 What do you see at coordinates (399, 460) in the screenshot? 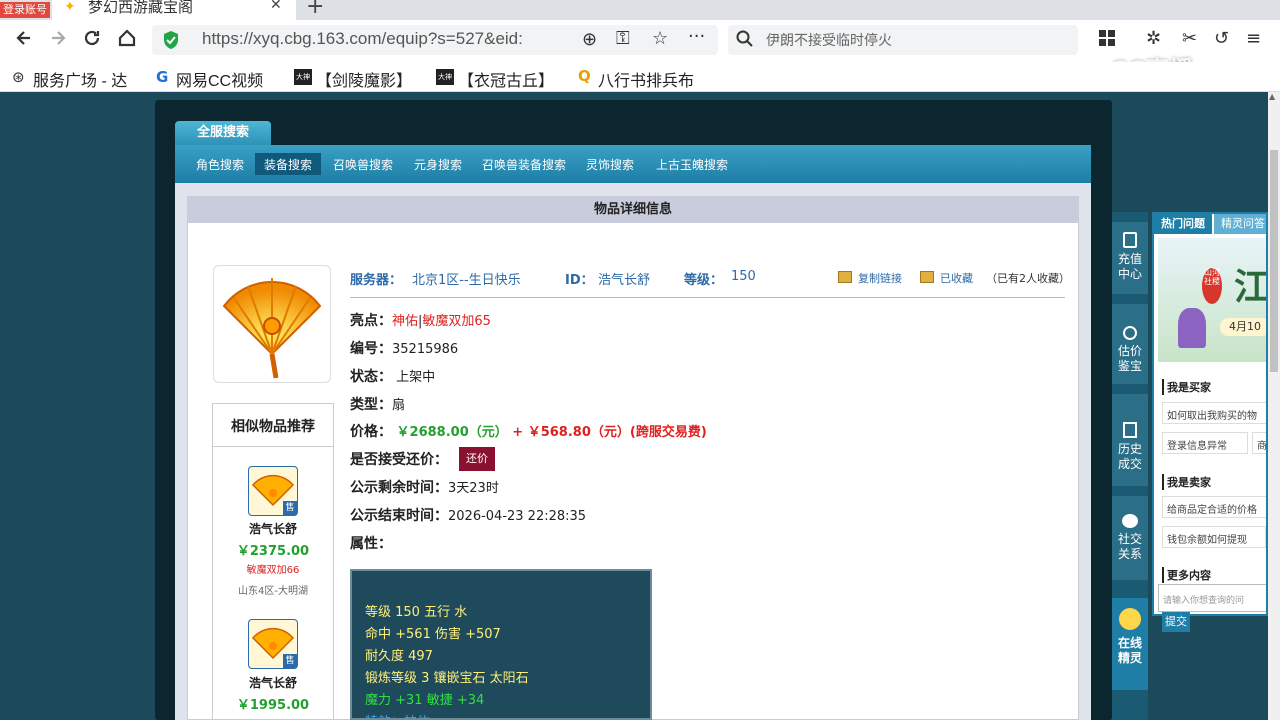
I see `bargain-row: 是否接受还价：` at bounding box center [399, 460].